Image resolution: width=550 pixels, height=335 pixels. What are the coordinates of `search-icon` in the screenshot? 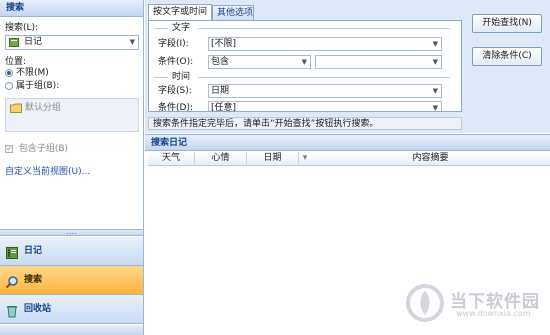 It's located at (12, 281).